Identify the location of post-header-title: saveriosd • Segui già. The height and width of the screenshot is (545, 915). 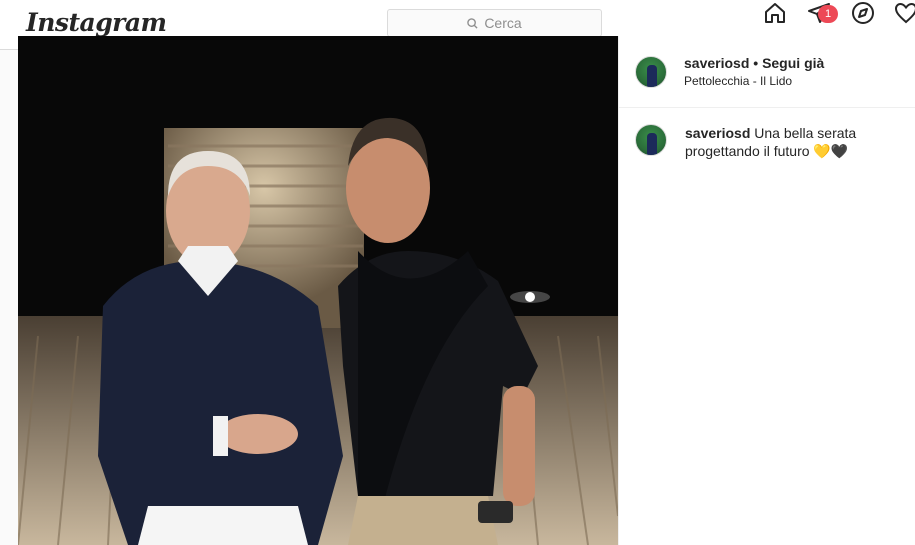
(754, 63).